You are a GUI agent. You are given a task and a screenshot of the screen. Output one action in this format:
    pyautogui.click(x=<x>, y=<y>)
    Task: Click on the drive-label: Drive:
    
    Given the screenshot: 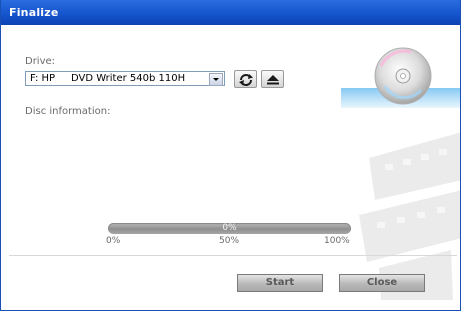 What is the action you would take?
    pyautogui.click(x=40, y=61)
    